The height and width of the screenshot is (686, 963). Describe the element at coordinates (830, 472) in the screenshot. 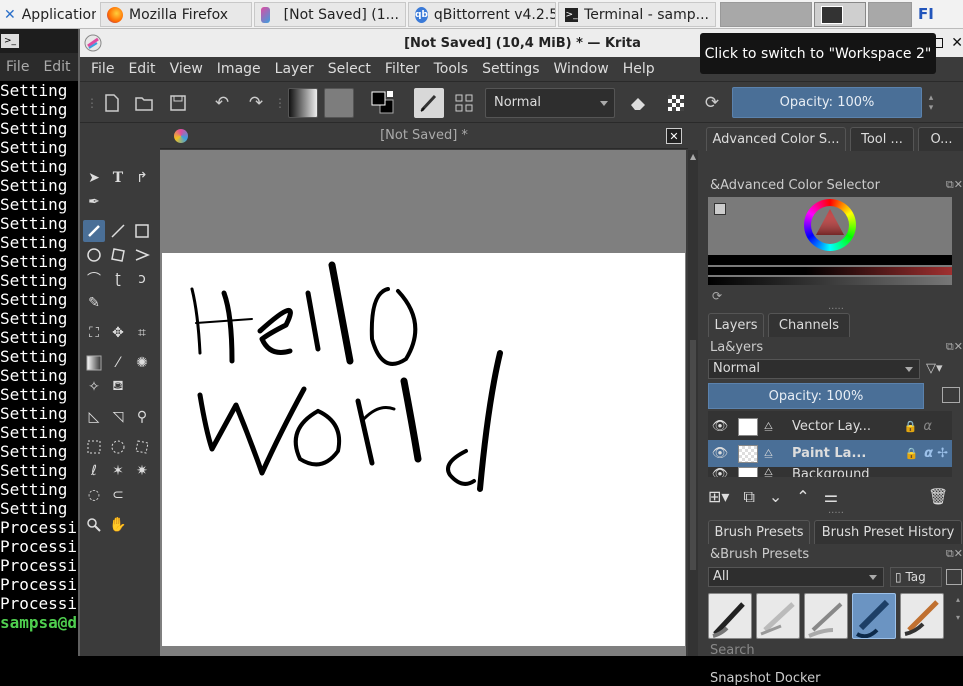

I see `layer-row-background: 👁 ⧋ Background` at that location.